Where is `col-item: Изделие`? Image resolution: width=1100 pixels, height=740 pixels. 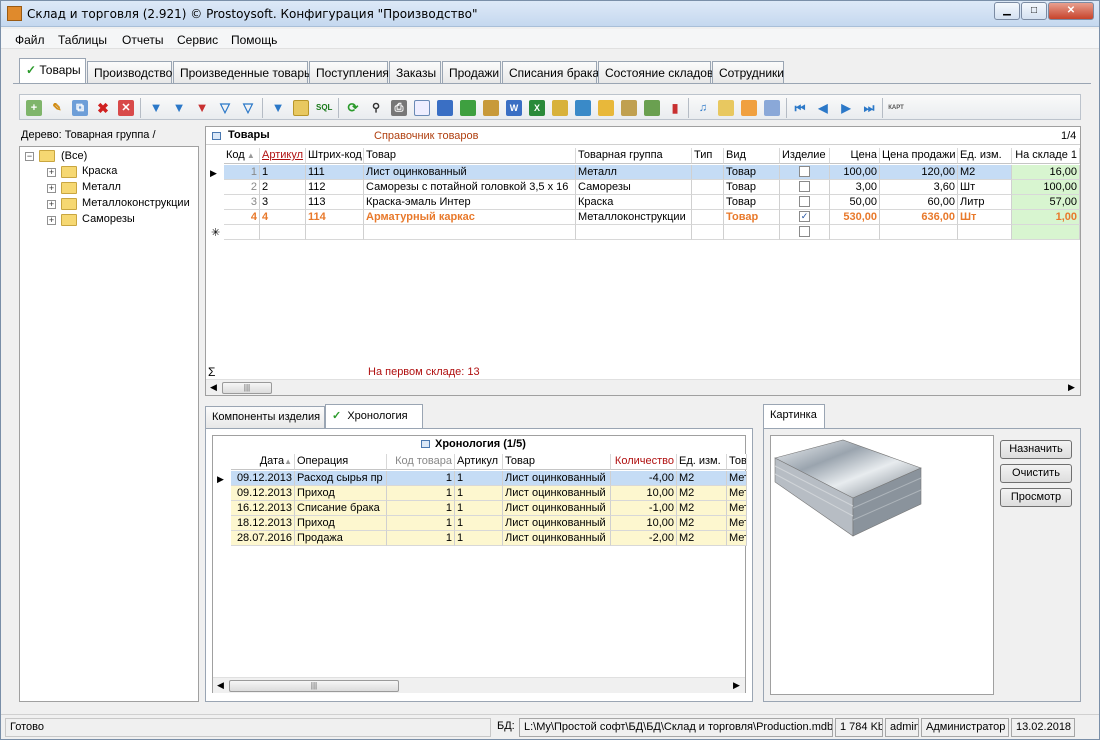
col-item: Изделие is located at coordinates (805, 156).